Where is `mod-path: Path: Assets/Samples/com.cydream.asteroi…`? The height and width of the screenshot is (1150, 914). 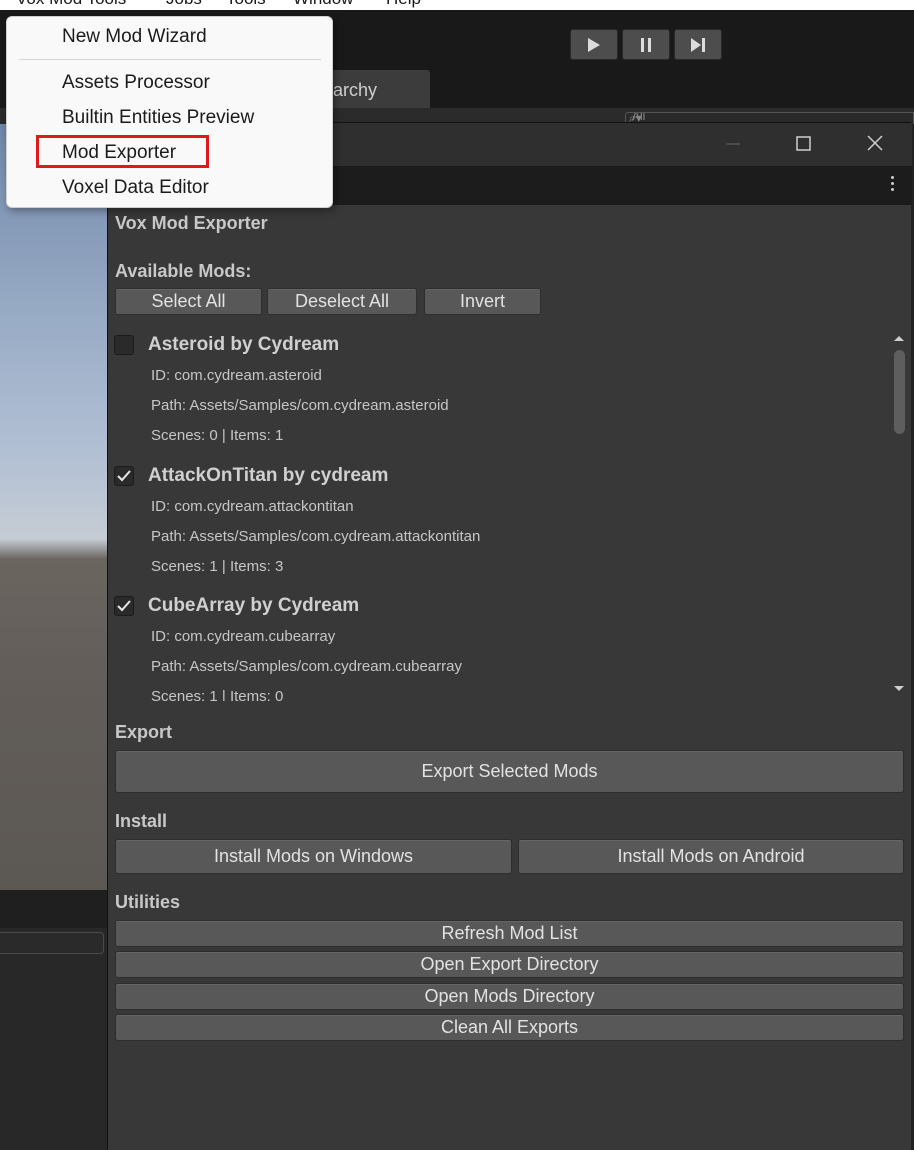
mod-path: Path: Assets/Samples/com.cydream.asteroi… is located at coordinates (300, 405).